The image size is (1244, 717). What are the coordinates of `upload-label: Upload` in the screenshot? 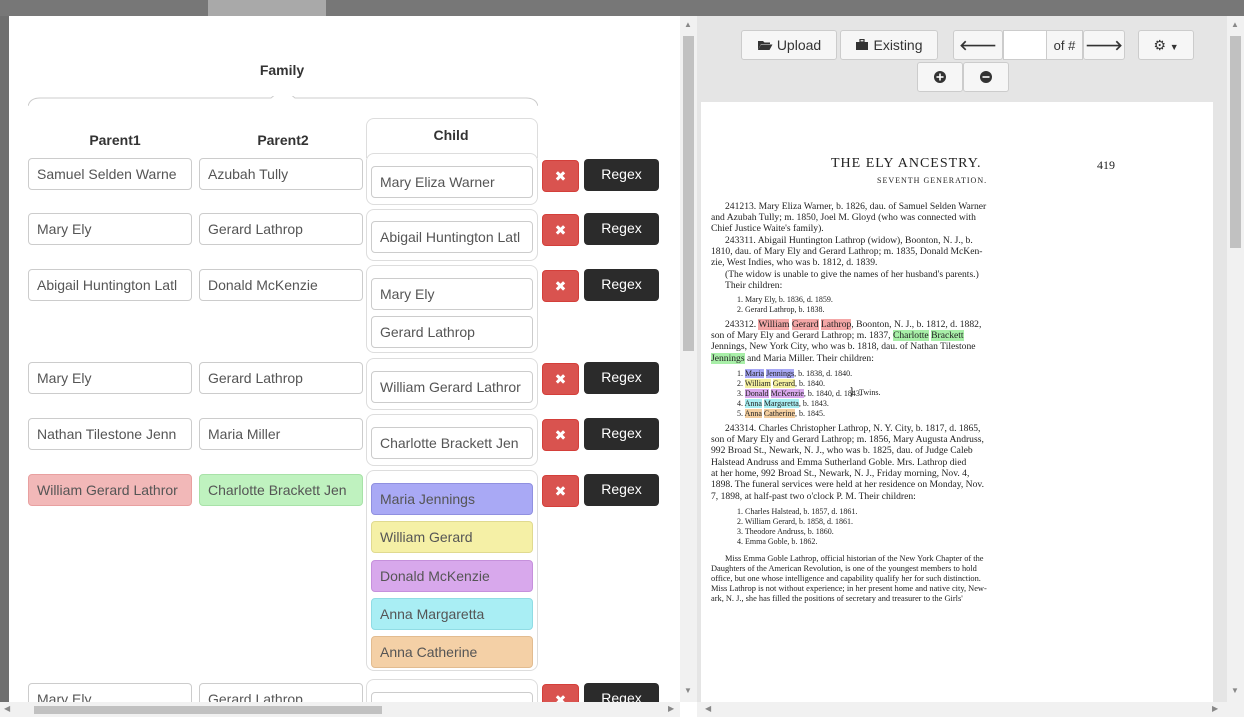 It's located at (799, 45).